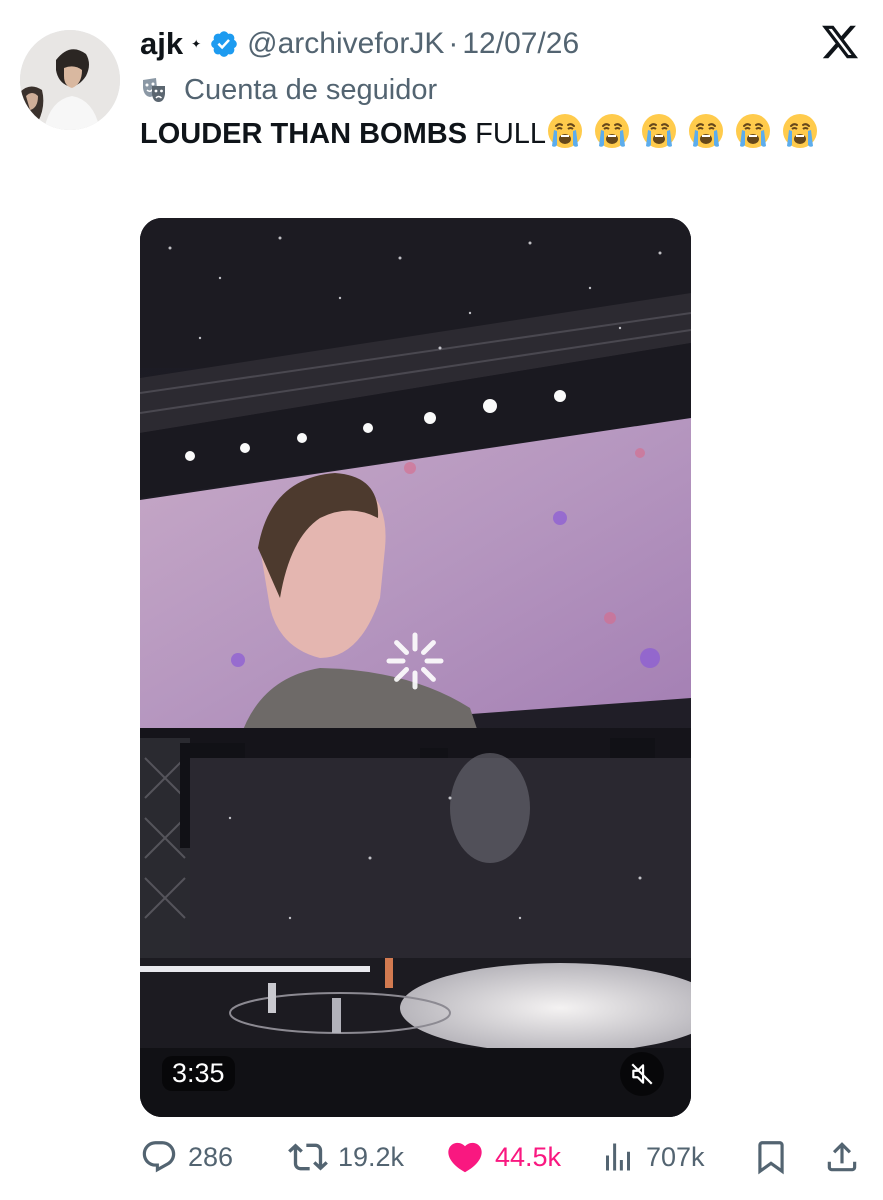 The height and width of the screenshot is (1200, 883). I want to click on video-duration: 3:35, so click(198, 1073).